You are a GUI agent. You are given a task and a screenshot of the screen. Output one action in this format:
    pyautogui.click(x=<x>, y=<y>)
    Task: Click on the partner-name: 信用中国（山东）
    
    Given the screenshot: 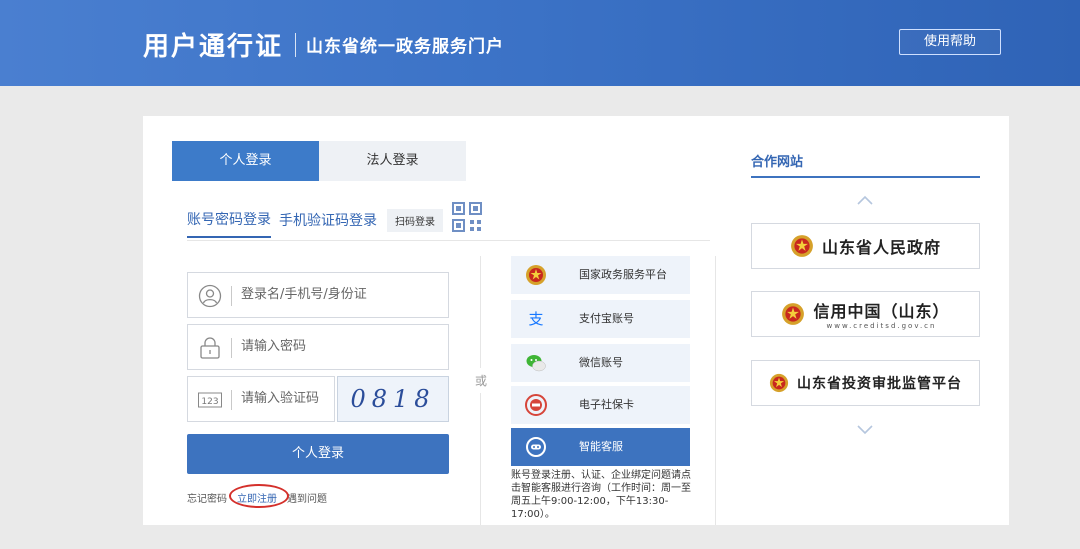 What is the action you would take?
    pyautogui.click(x=881, y=311)
    